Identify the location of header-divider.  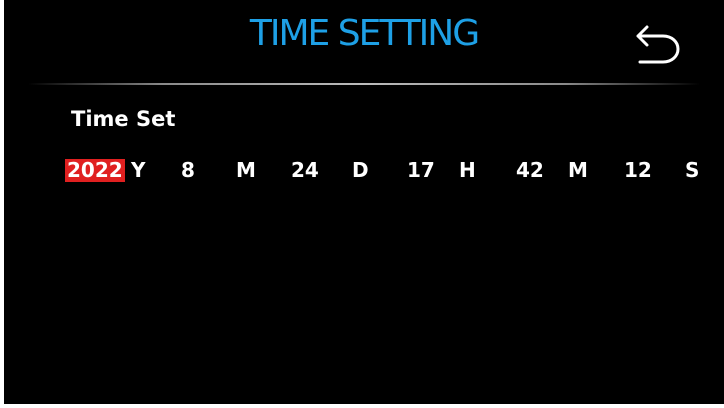
(364, 84).